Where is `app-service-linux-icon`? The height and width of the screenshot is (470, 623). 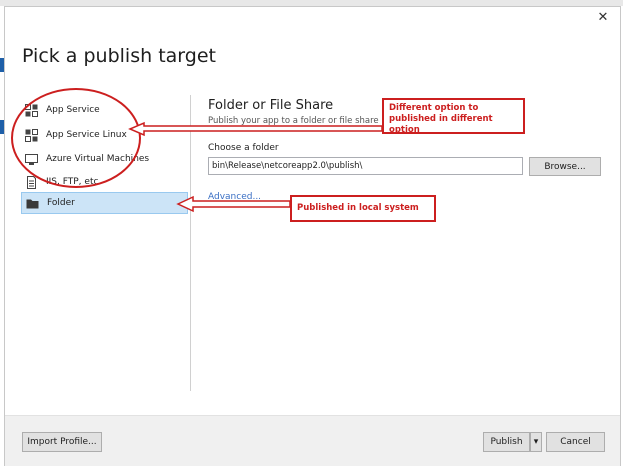 app-service-linux-icon is located at coordinates (31, 135).